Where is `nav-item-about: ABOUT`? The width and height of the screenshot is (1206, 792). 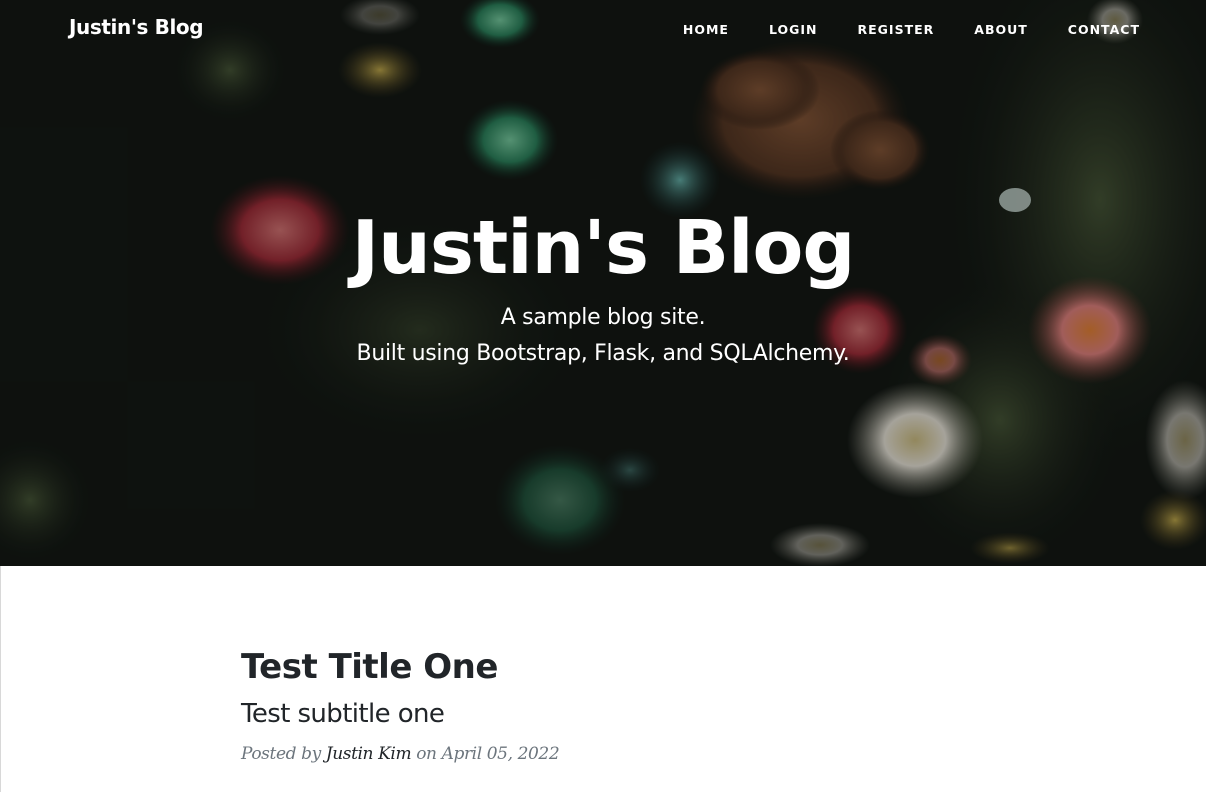
nav-item-about: ABOUT is located at coordinates (1001, 30).